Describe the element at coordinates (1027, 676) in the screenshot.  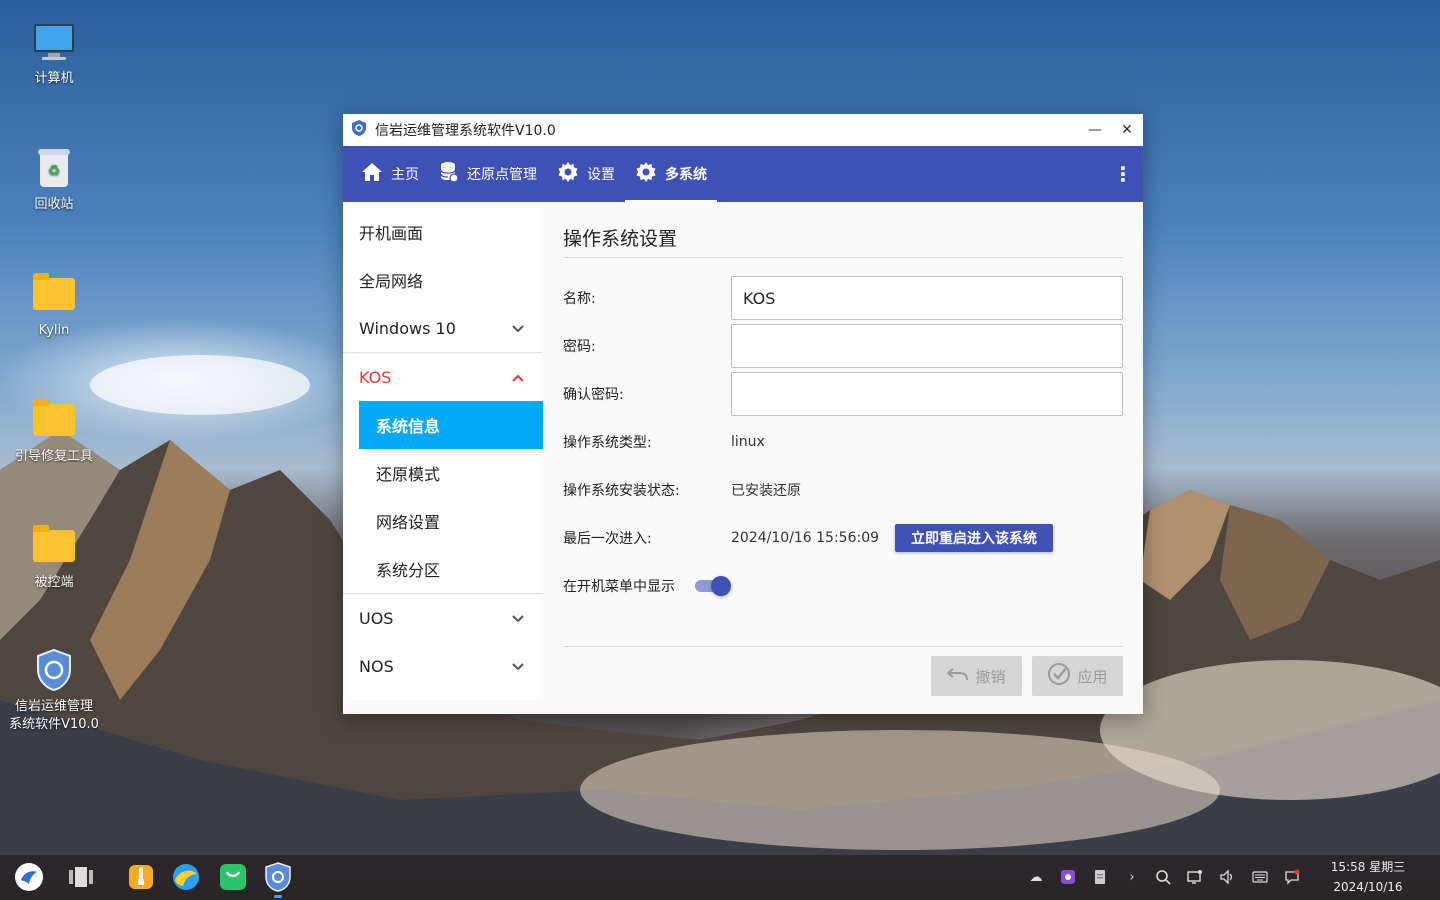
I see `footer-buttons: 撤销 应用` at that location.